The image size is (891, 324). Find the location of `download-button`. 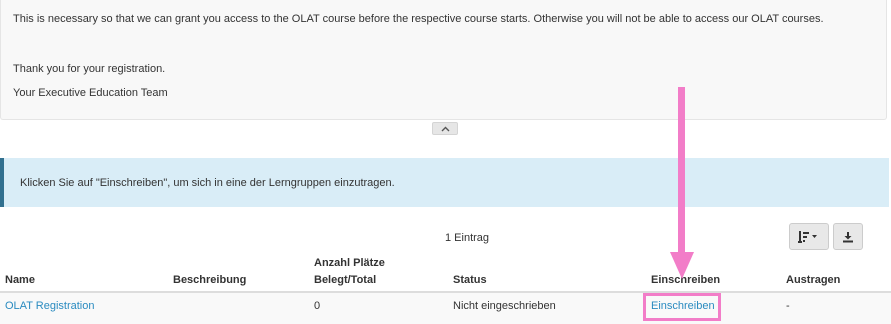

download-button is located at coordinates (848, 236).